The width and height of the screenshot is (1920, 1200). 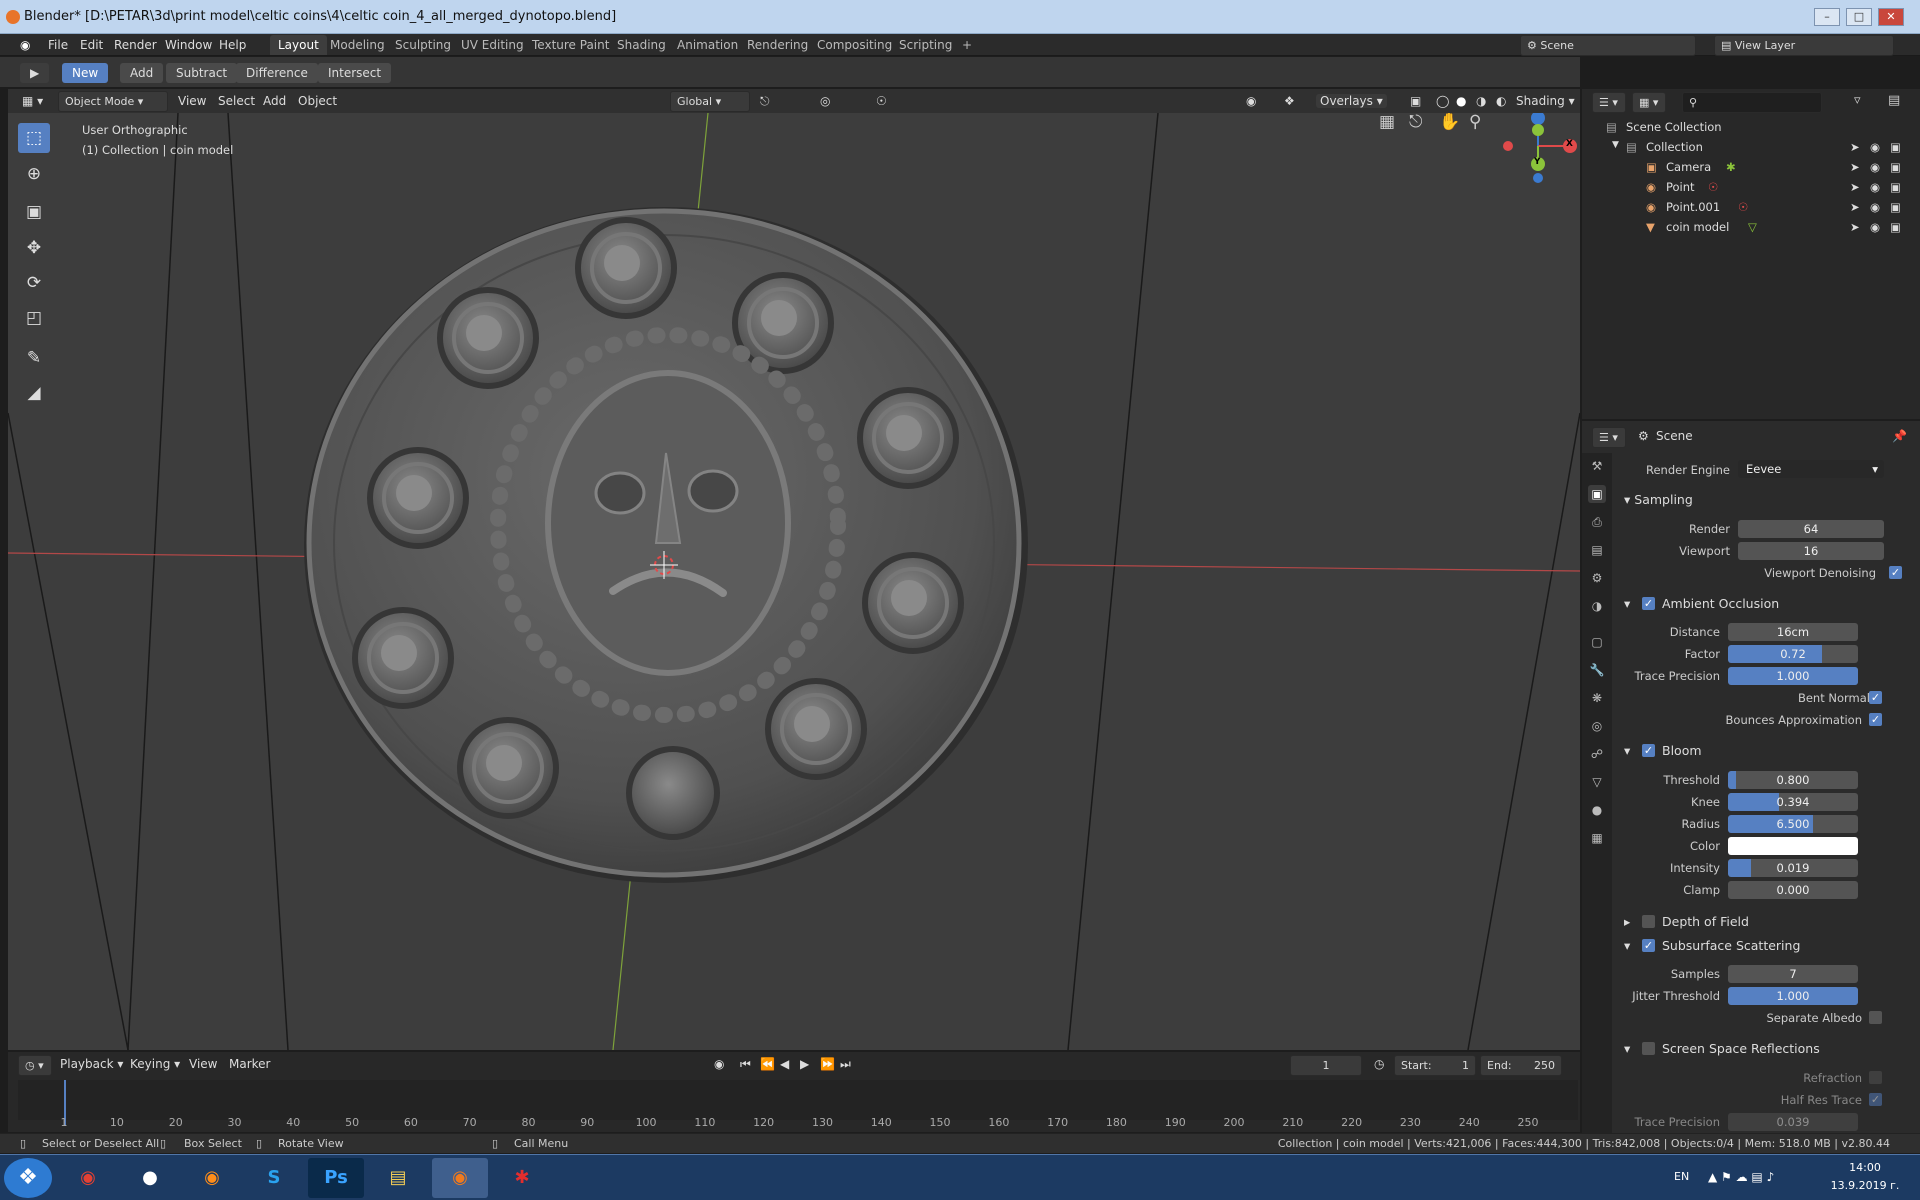 I want to click on dof-checkbox, so click(x=1648, y=921).